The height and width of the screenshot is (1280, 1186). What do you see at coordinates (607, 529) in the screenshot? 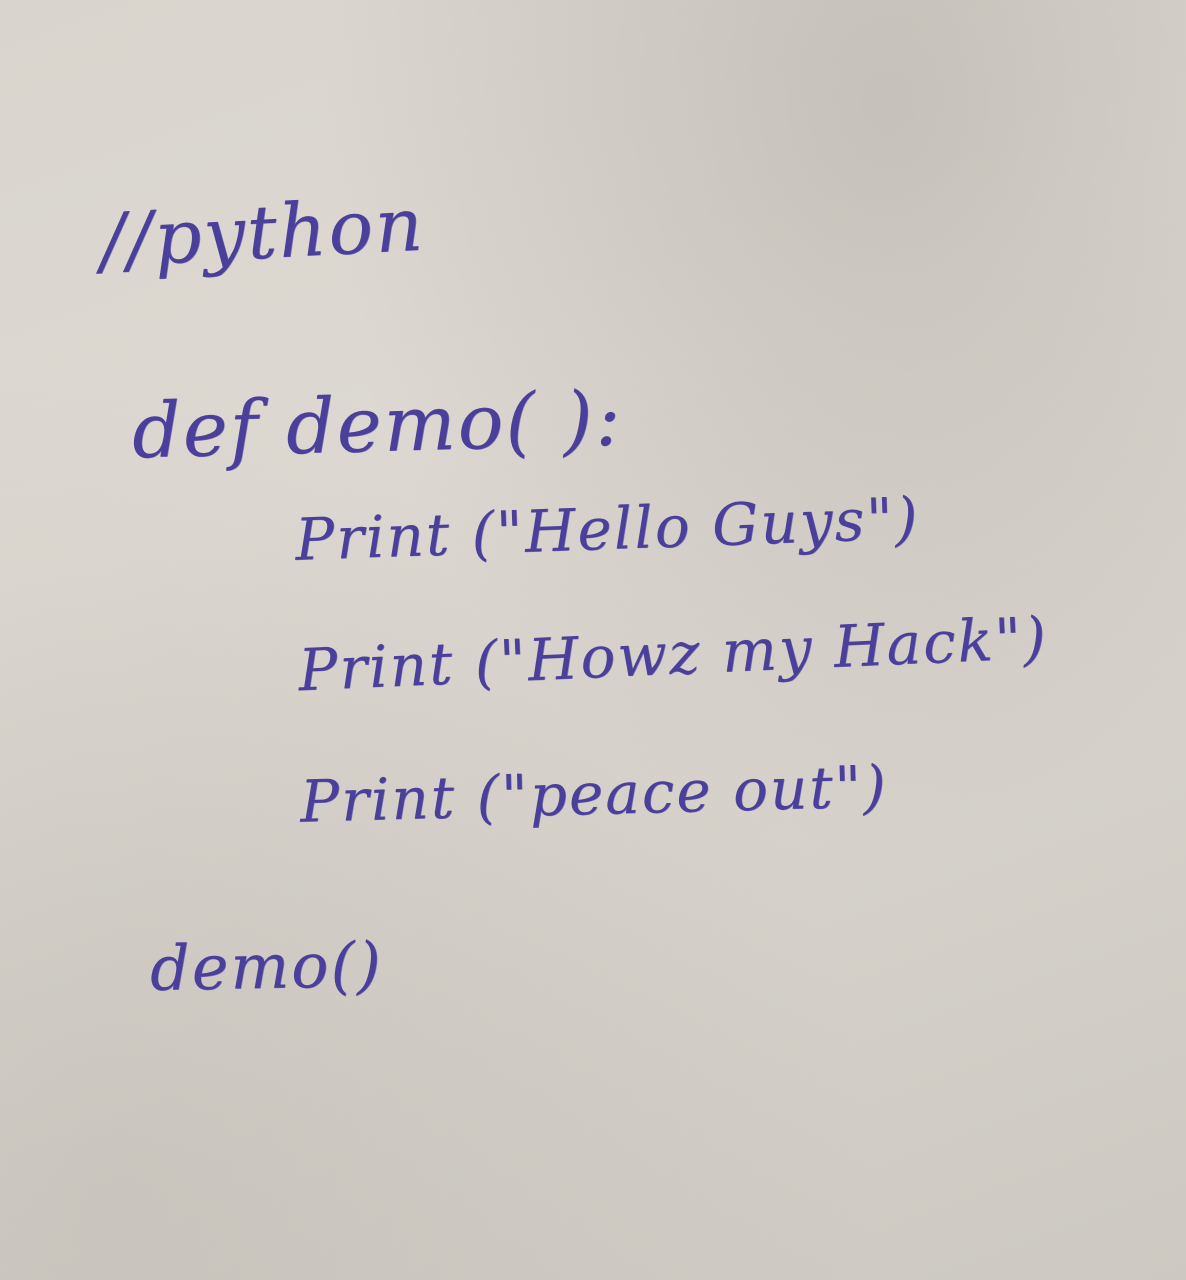
I see `print-line-1: Print ("Hello Guys")` at bounding box center [607, 529].